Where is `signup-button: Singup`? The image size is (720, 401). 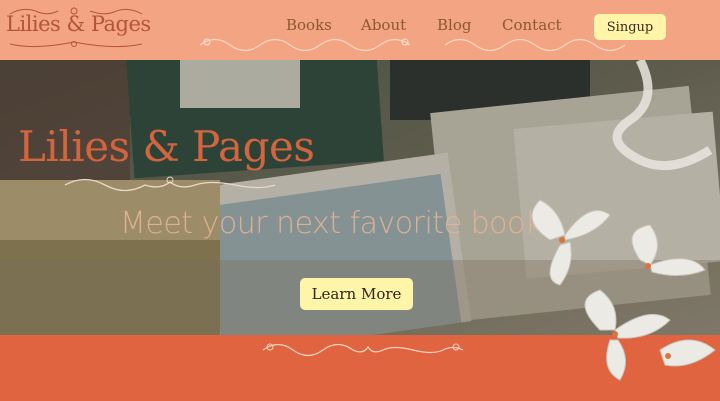
signup-button: Singup is located at coordinates (630, 27).